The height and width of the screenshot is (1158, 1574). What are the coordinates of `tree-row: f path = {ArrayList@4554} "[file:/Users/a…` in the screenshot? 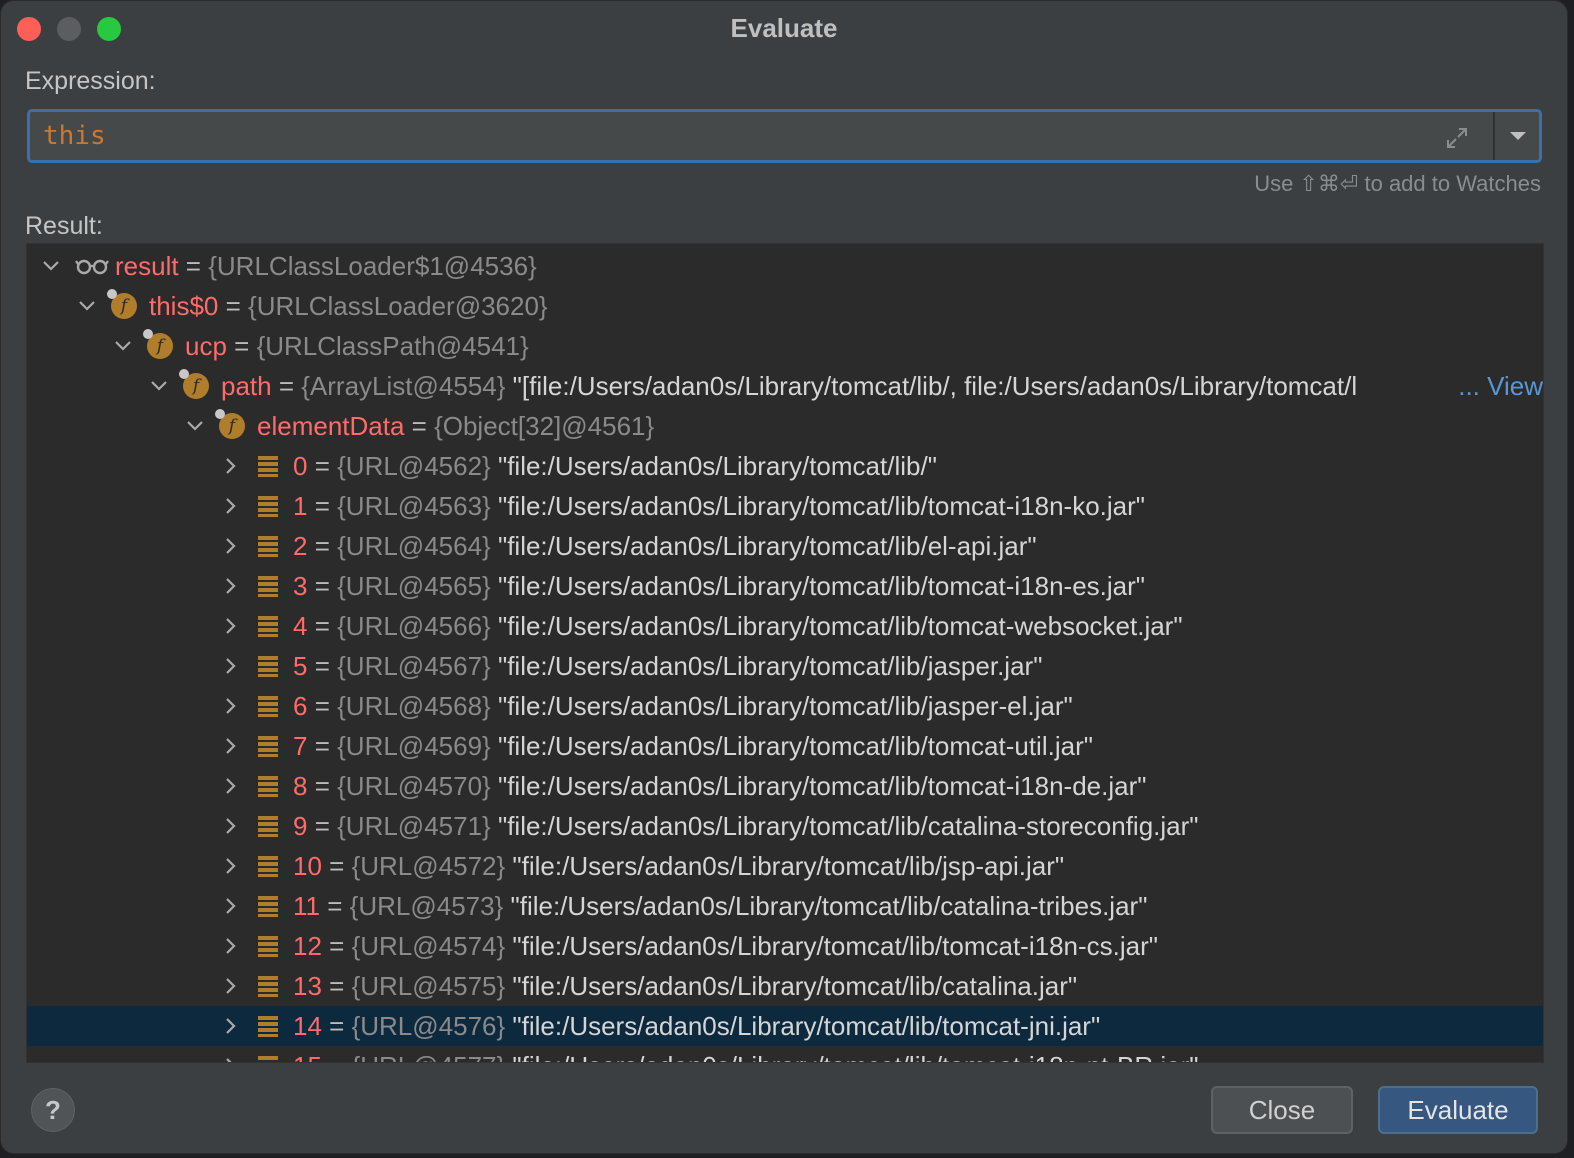 It's located at (785, 386).